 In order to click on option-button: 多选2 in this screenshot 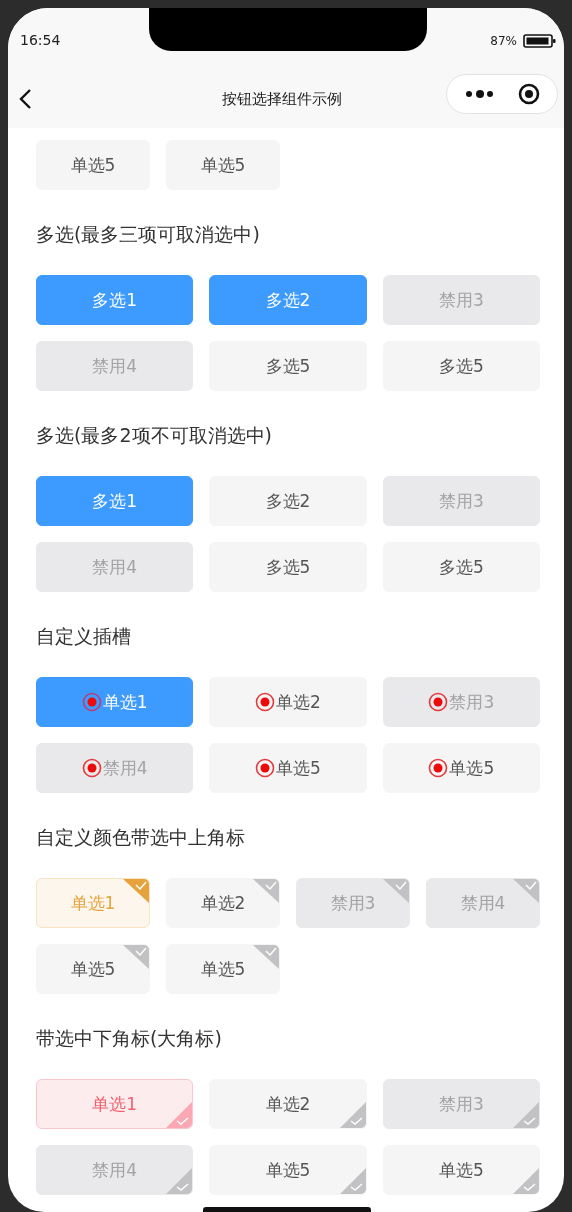, I will do `click(288, 501)`.